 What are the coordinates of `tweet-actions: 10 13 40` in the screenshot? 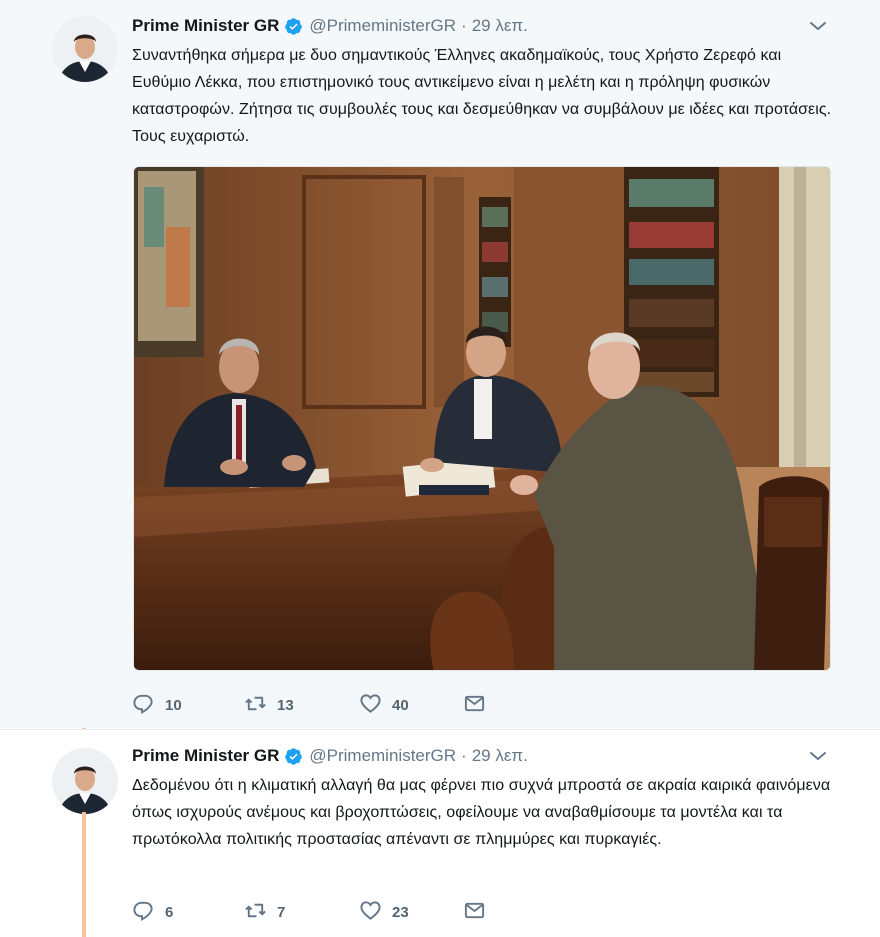 It's located at (309, 705).